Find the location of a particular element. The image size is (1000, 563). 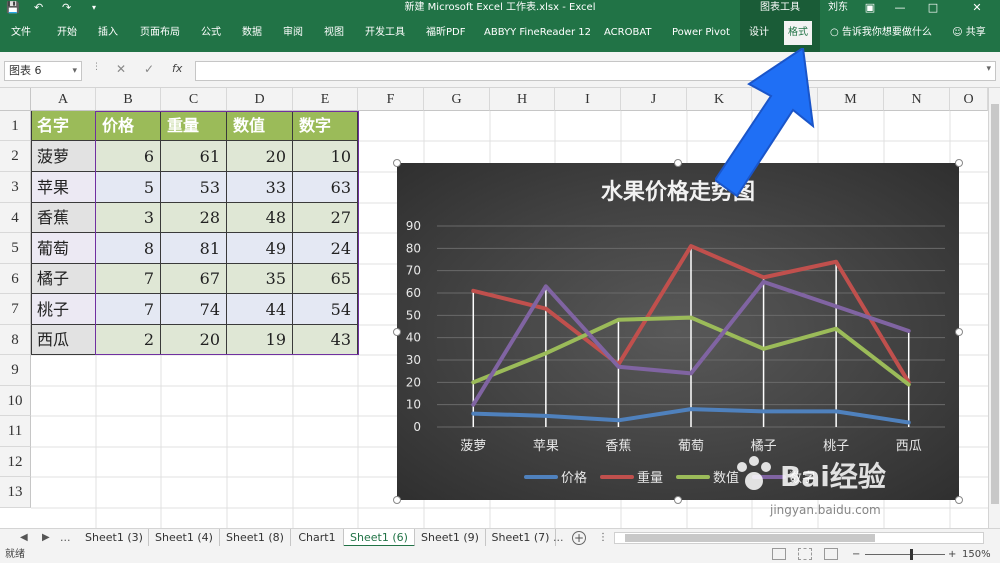

zoom-out-icon: − is located at coordinates (856, 554).